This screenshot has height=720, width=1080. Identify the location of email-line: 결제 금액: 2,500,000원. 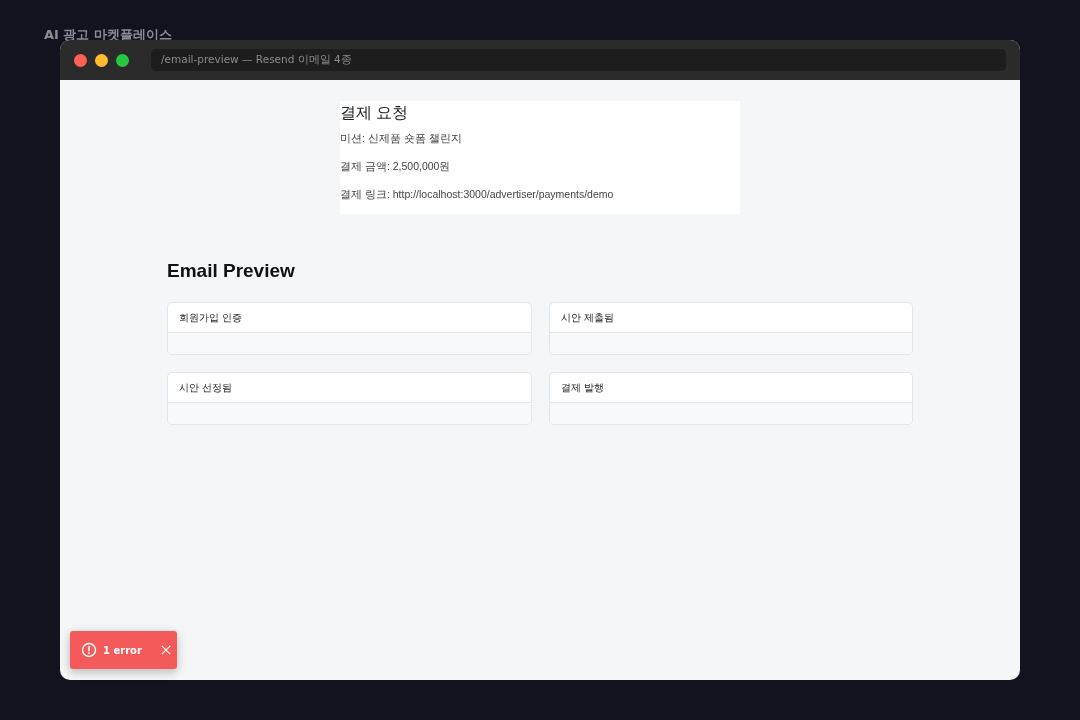
(396, 167).